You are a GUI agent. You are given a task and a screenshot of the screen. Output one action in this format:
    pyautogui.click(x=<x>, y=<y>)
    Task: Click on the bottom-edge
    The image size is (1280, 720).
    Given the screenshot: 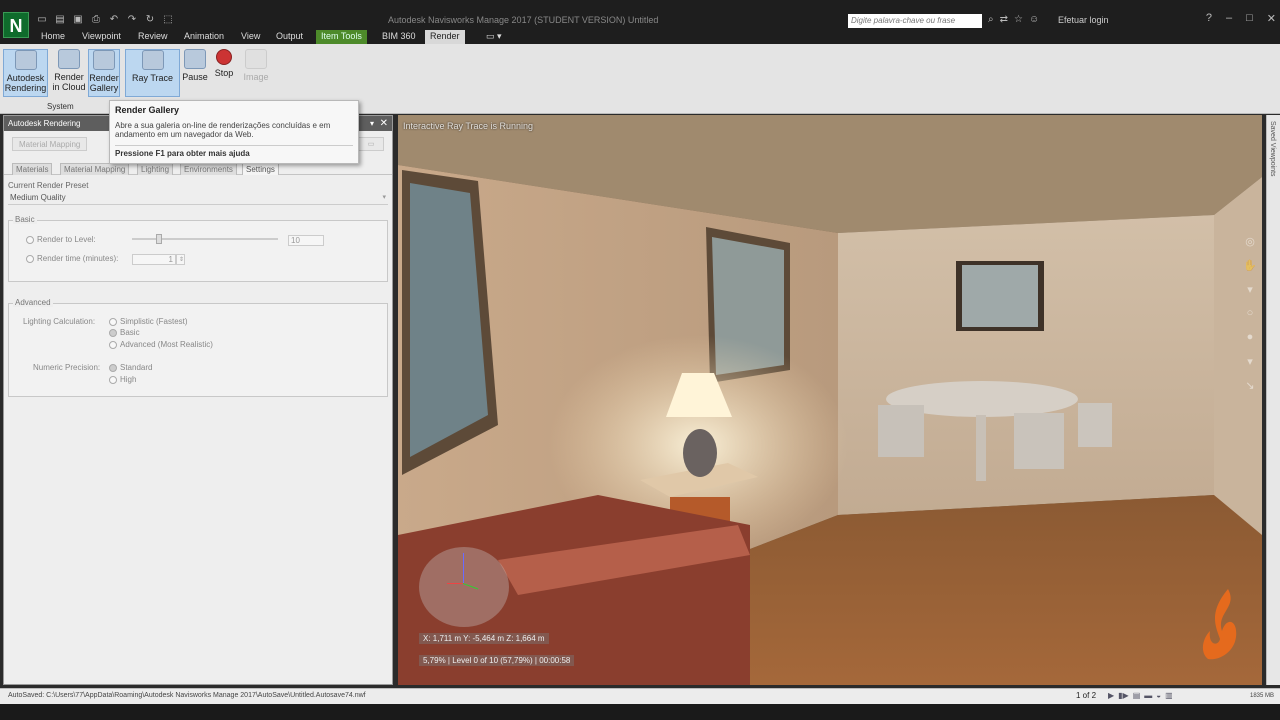 What is the action you would take?
    pyautogui.click(x=640, y=712)
    